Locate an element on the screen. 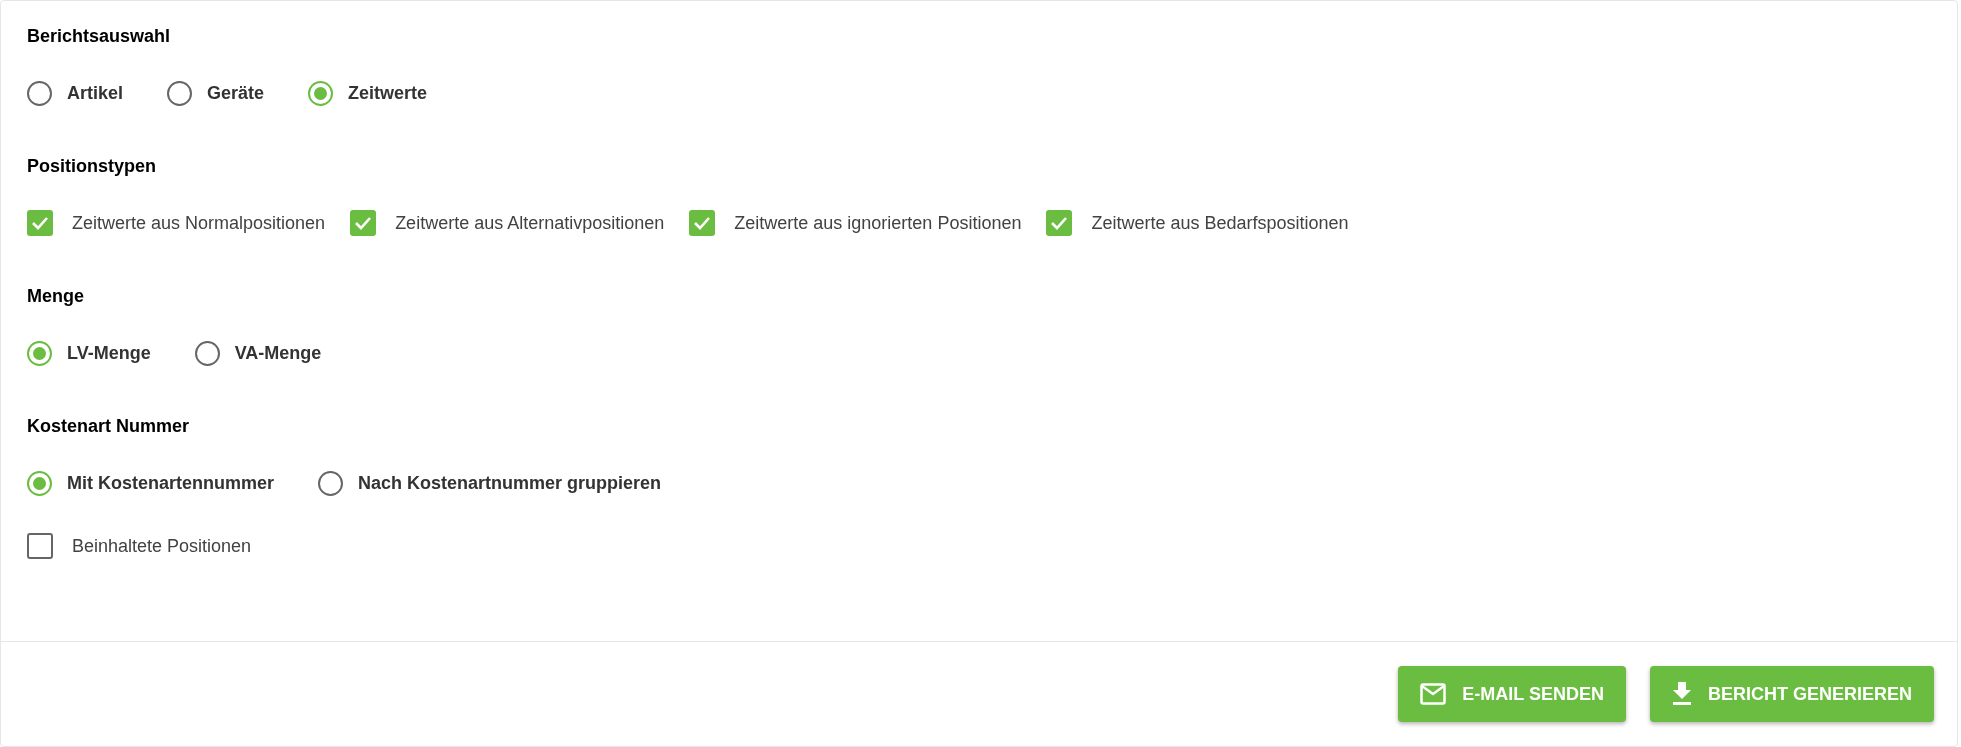  checkbox-option: Zeitwerte aus Normalpositionen is located at coordinates (176, 223).